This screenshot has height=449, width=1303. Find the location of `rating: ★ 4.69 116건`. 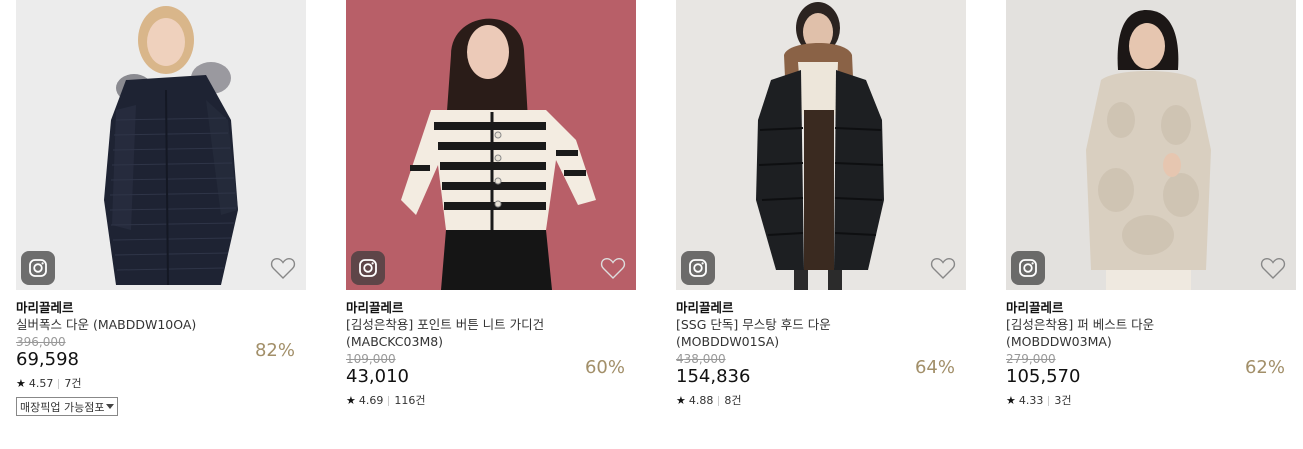

rating: ★ 4.69 116건 is located at coordinates (491, 401).